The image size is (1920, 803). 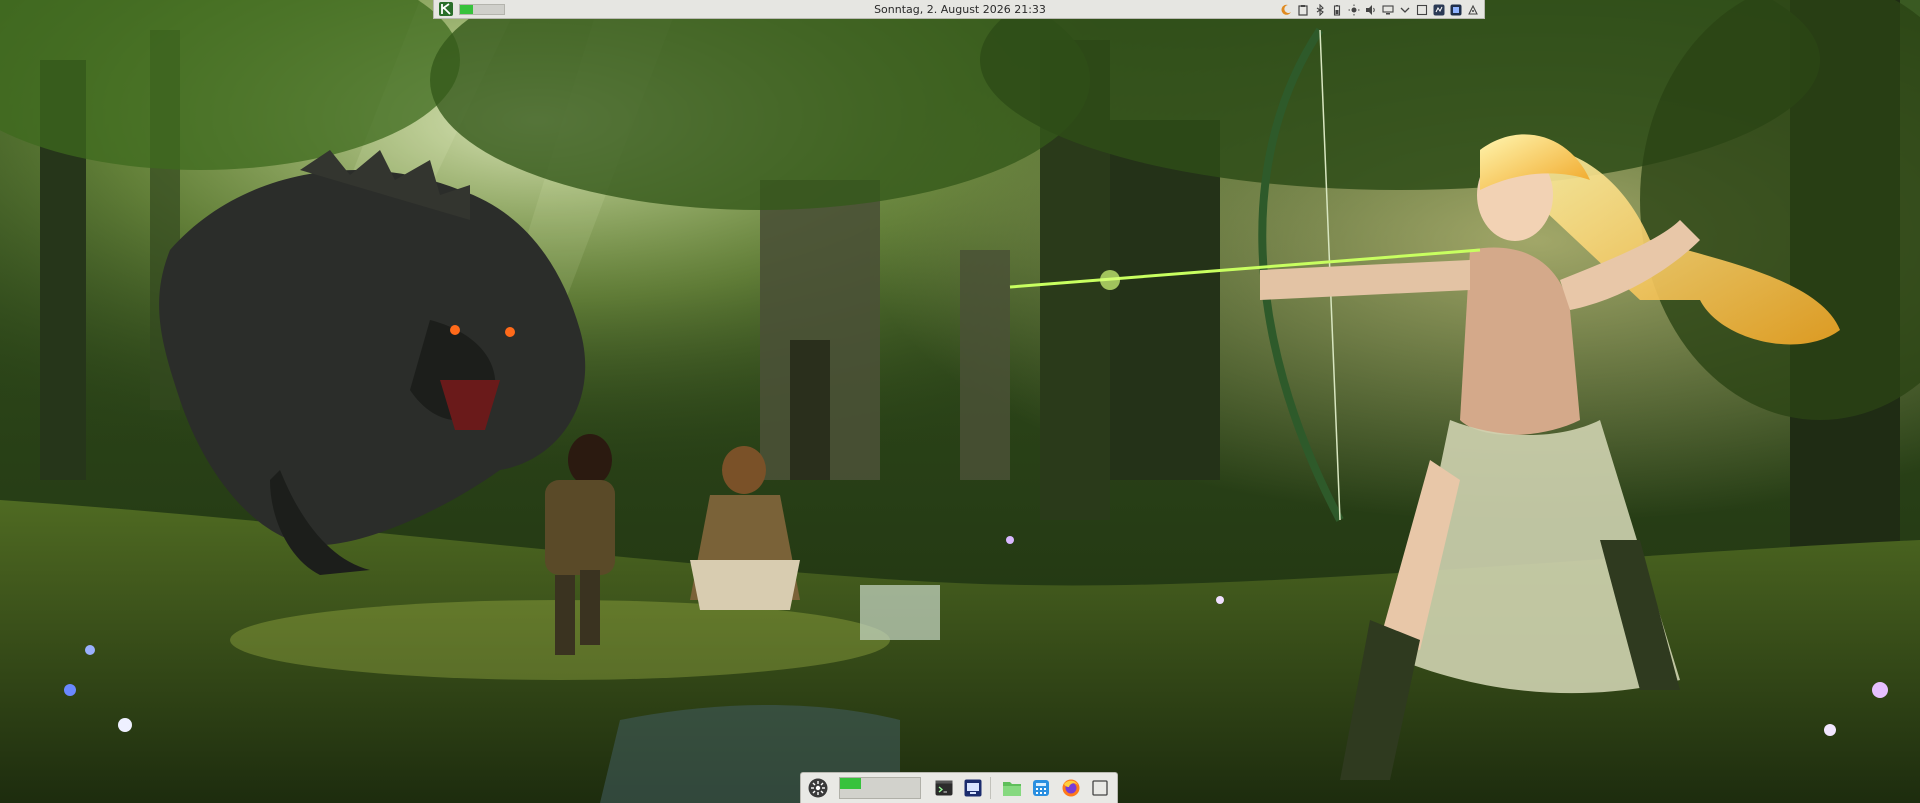 I want to click on memory-meter, so click(x=879, y=788).